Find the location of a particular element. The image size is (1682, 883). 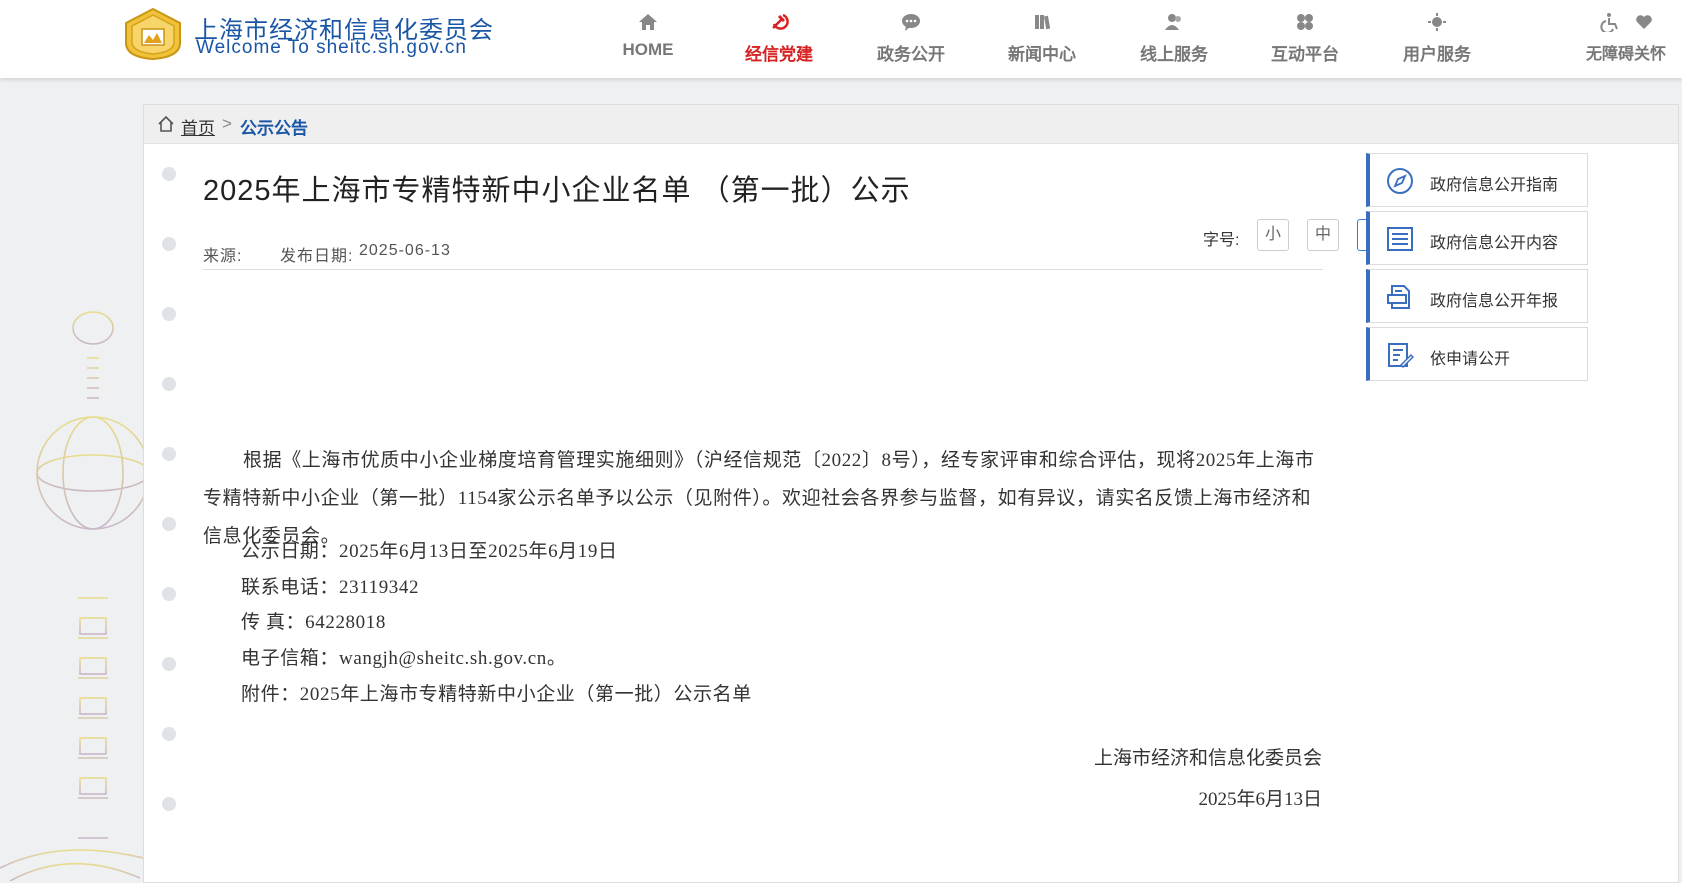

chat-bubble-icon is located at coordinates (911, 24).